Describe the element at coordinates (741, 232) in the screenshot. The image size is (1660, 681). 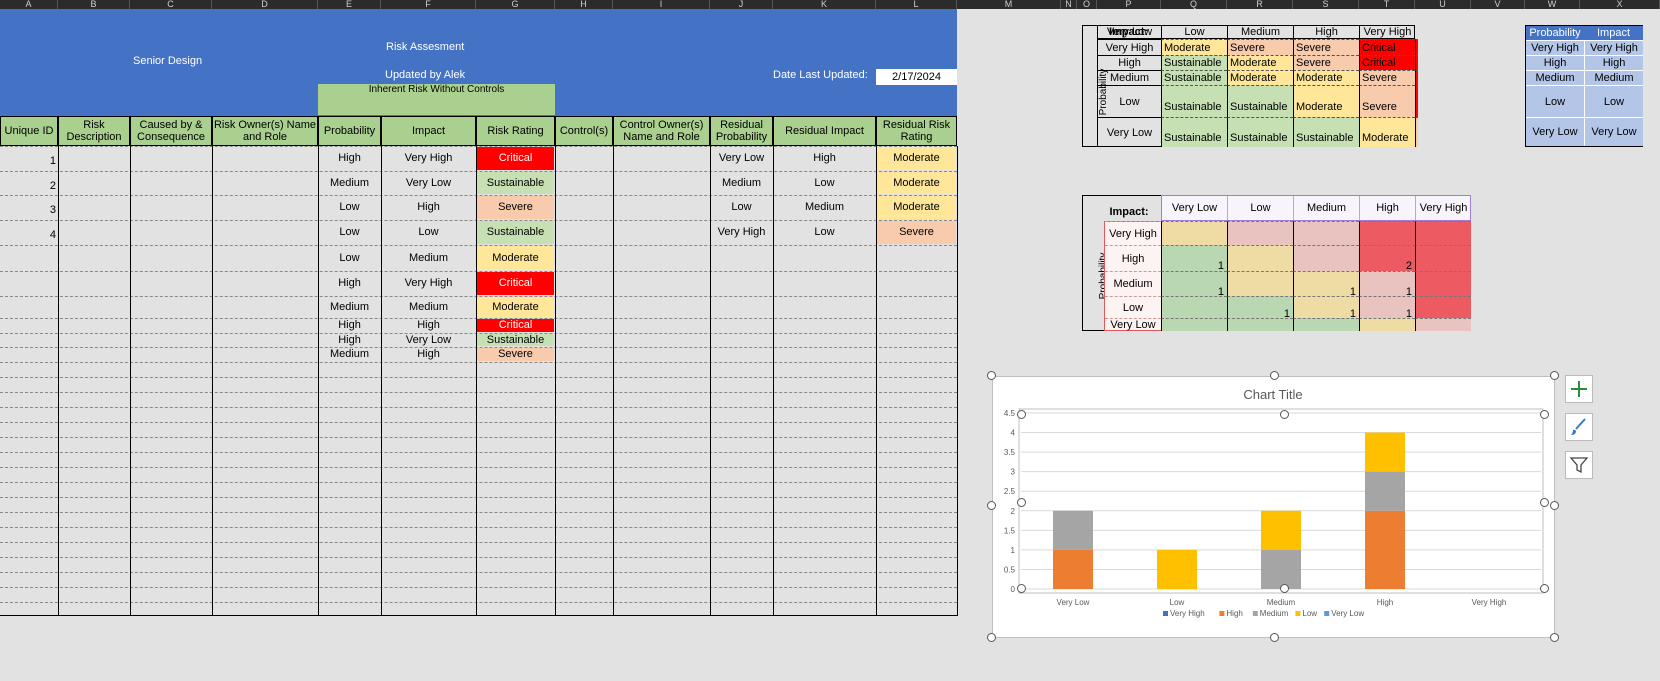
I see `residual-probability-cell: Very High` at that location.